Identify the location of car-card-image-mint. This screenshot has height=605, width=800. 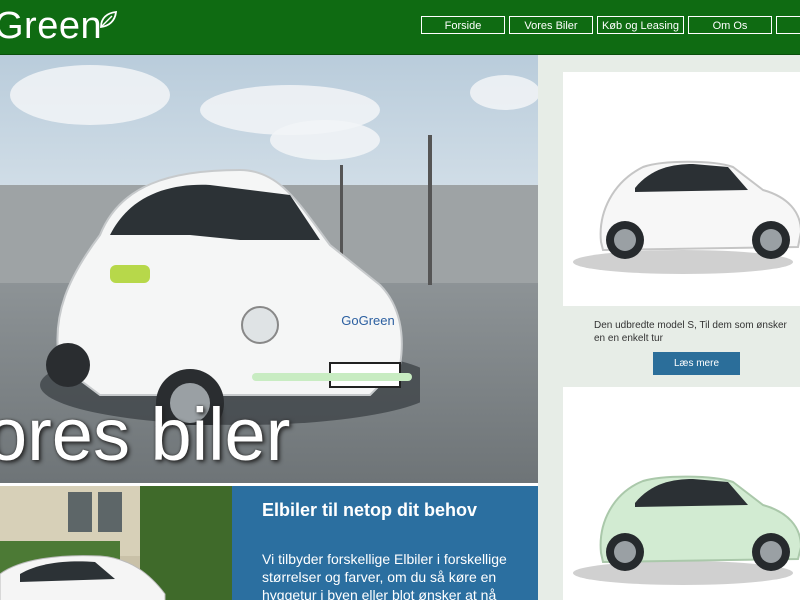
(681, 493).